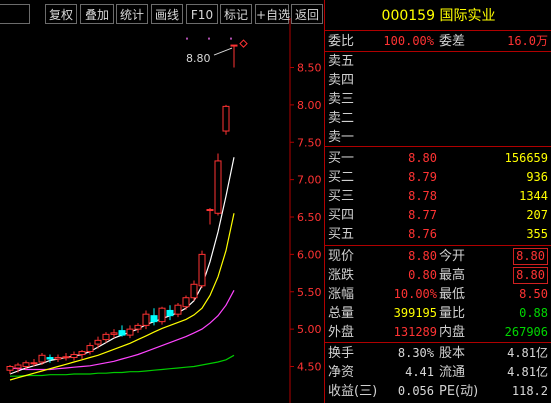 This screenshot has height=403, width=551. What do you see at coordinates (438, 391) in the screenshot?
I see `shouyi-row: 收益(三) 0.056 PE(动) 118.2` at bounding box center [438, 391].